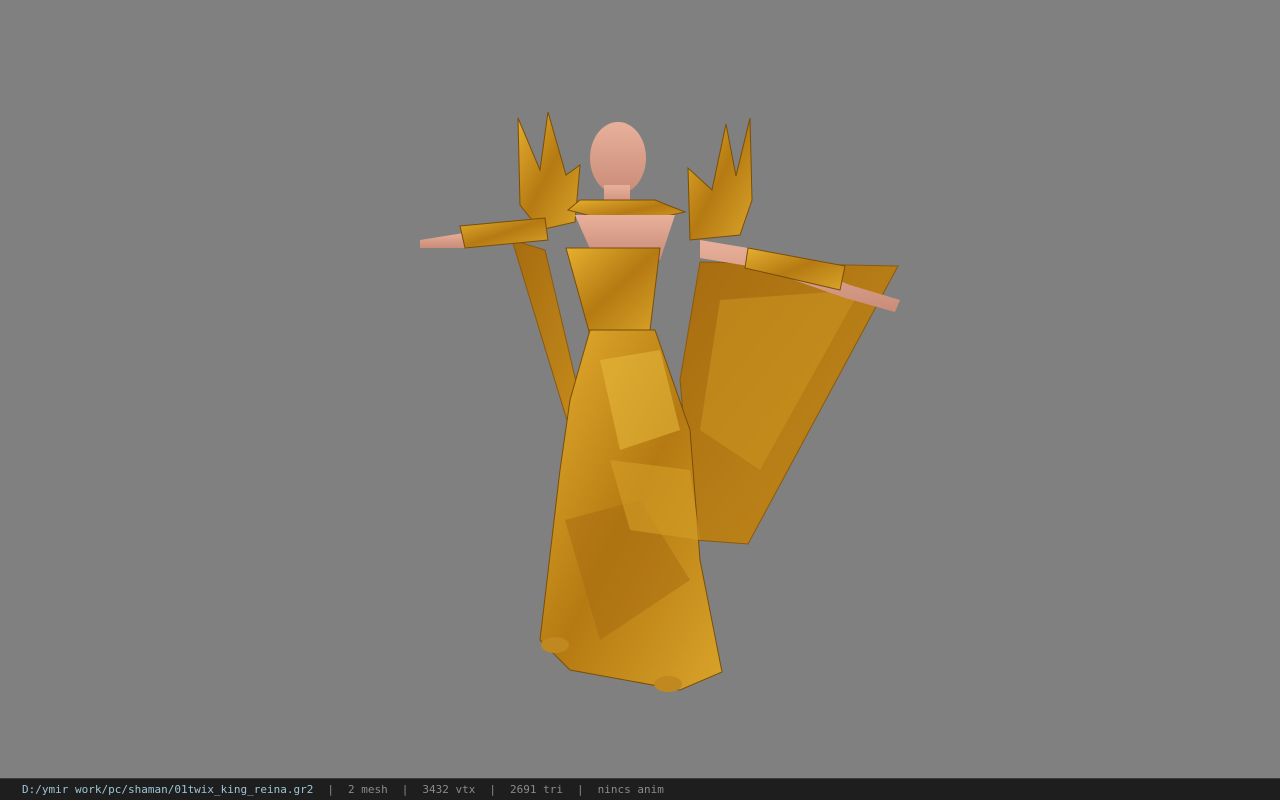  I want to click on anim-status: nincs anim, so click(630, 789).